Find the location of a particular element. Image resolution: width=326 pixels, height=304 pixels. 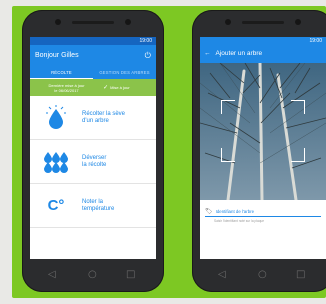

check-icon: ✓ is located at coordinates (106, 88).